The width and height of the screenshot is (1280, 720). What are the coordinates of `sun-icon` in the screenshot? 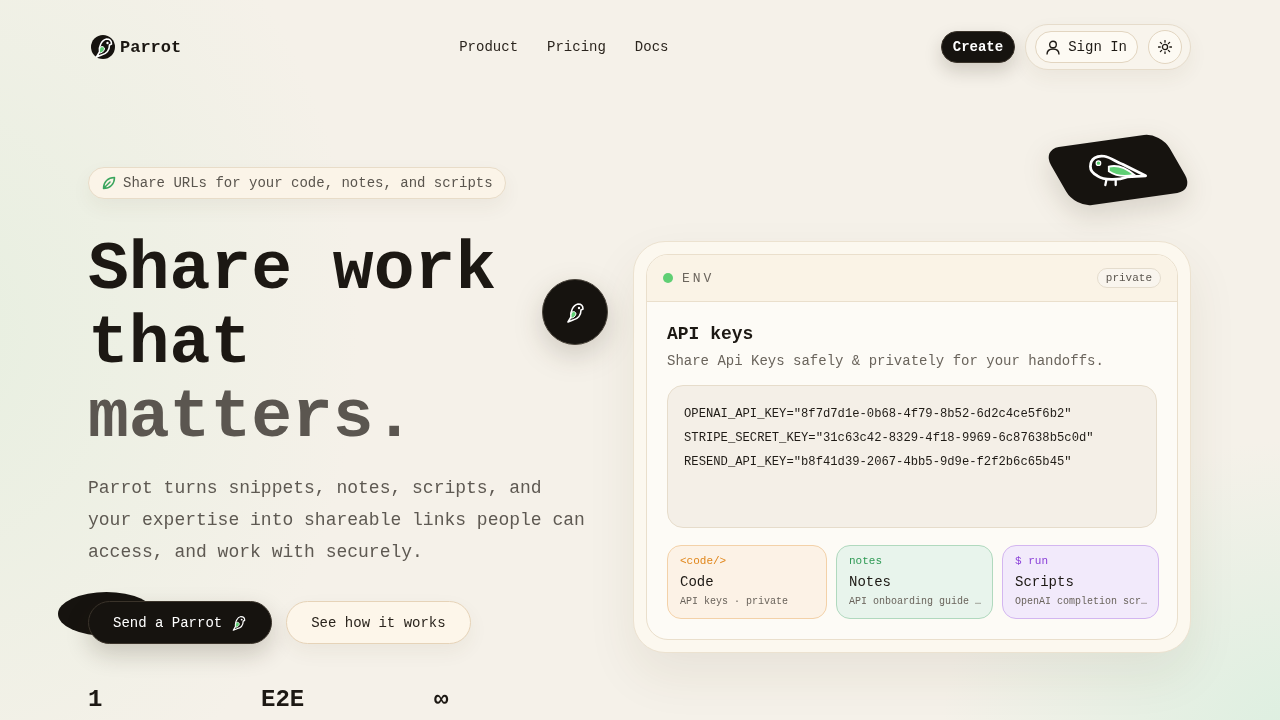 It's located at (1165, 47).